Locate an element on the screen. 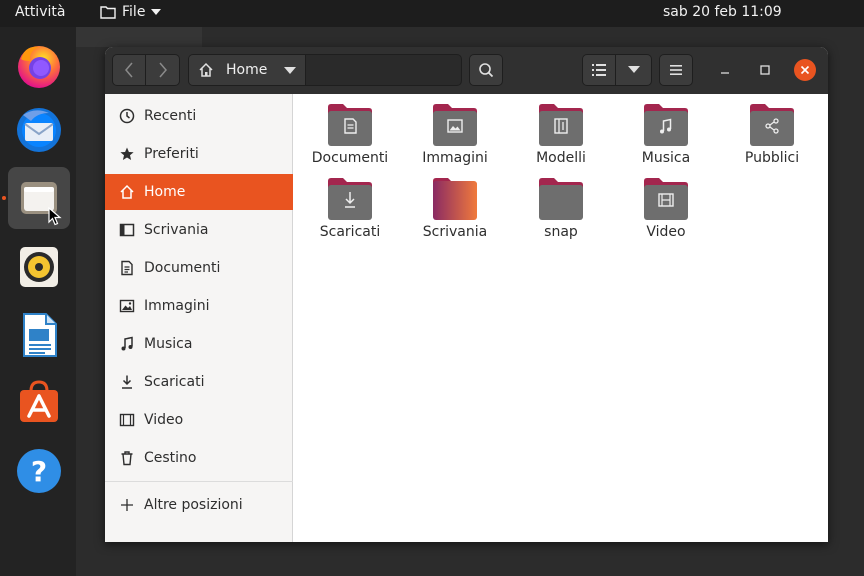  file-name: Musica is located at coordinates (666, 158).